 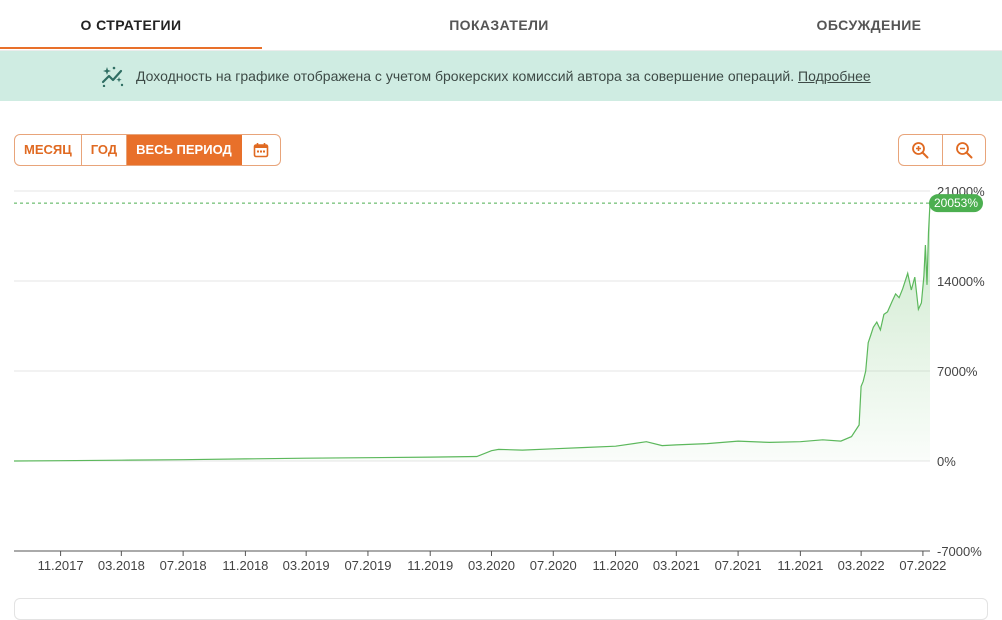 What do you see at coordinates (800, 565) in the screenshot?
I see `x-tick-label: 11.2021` at bounding box center [800, 565].